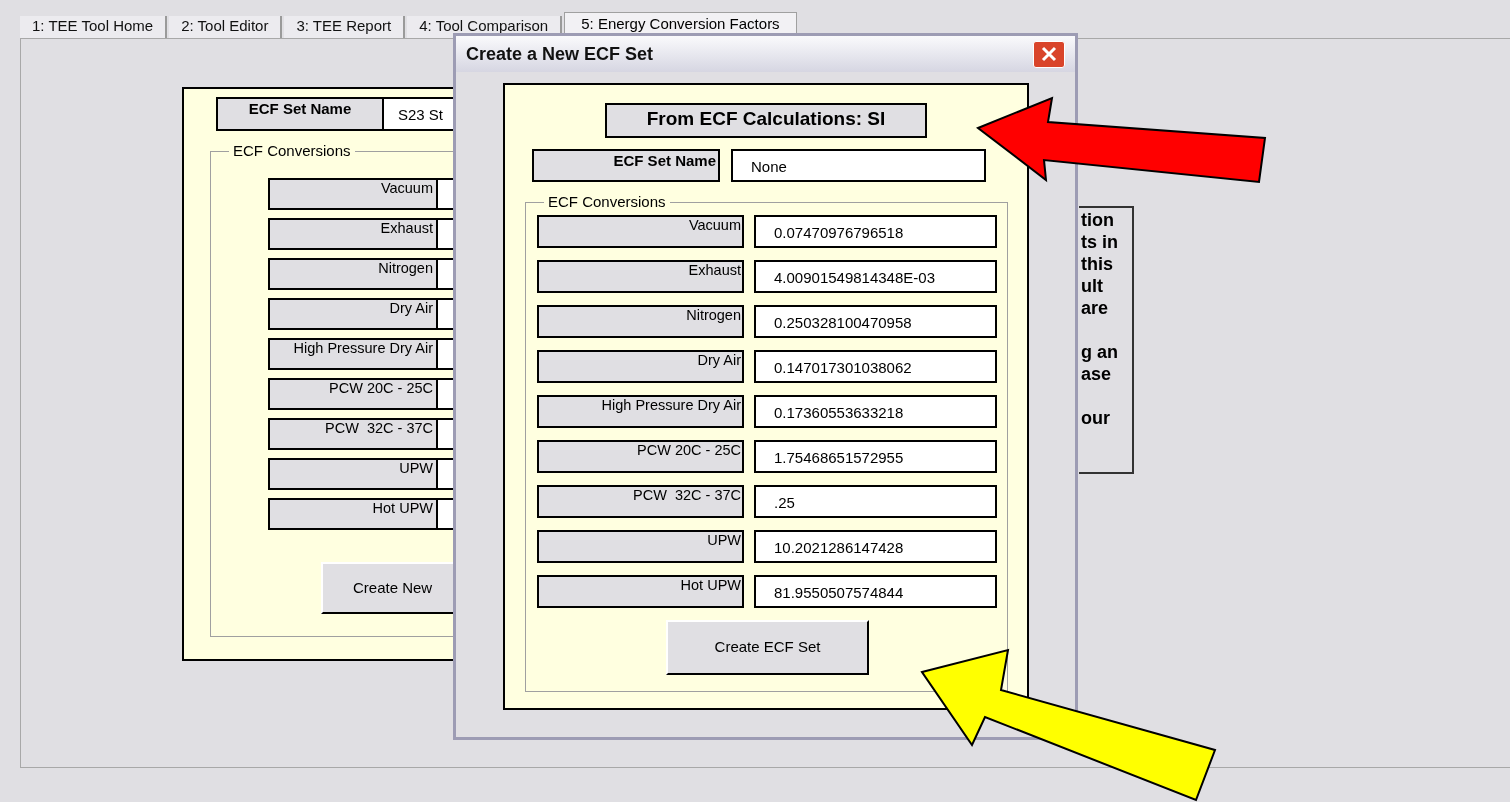 This screenshot has width=1510, height=802. I want to click on value-field: 4.00901549814348E-03, so click(875, 276).